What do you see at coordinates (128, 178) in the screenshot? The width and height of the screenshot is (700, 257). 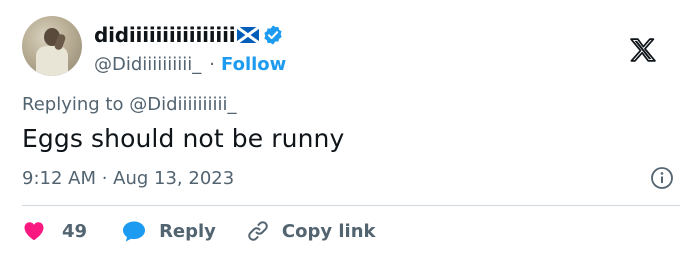 I see `tweet-timestamp: 9:12 AM · Aug 13, 2023` at bounding box center [128, 178].